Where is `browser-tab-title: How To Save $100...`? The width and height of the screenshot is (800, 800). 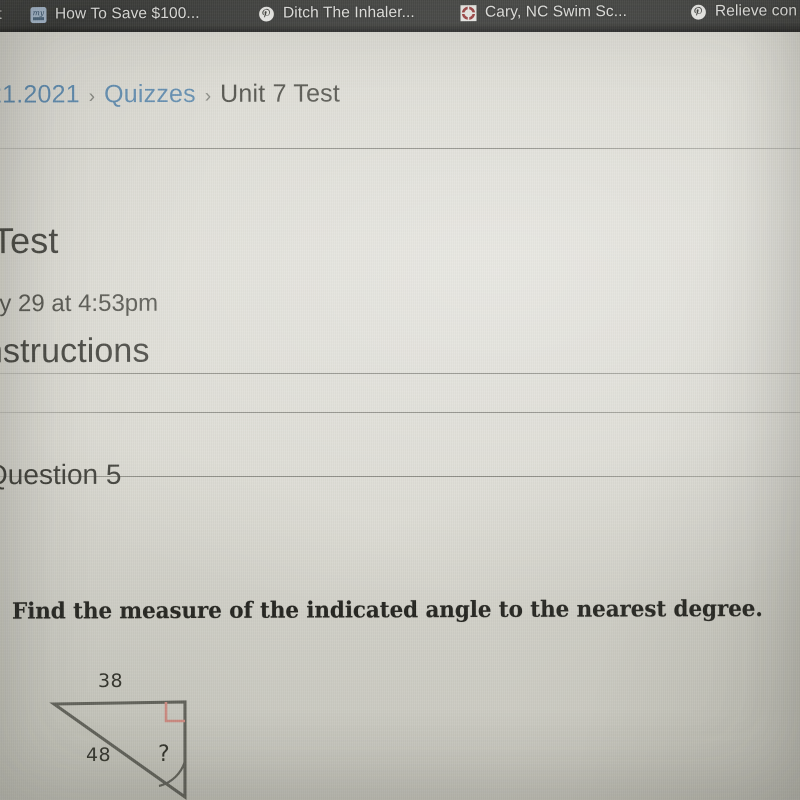 browser-tab-title: How To Save $100... is located at coordinates (127, 13).